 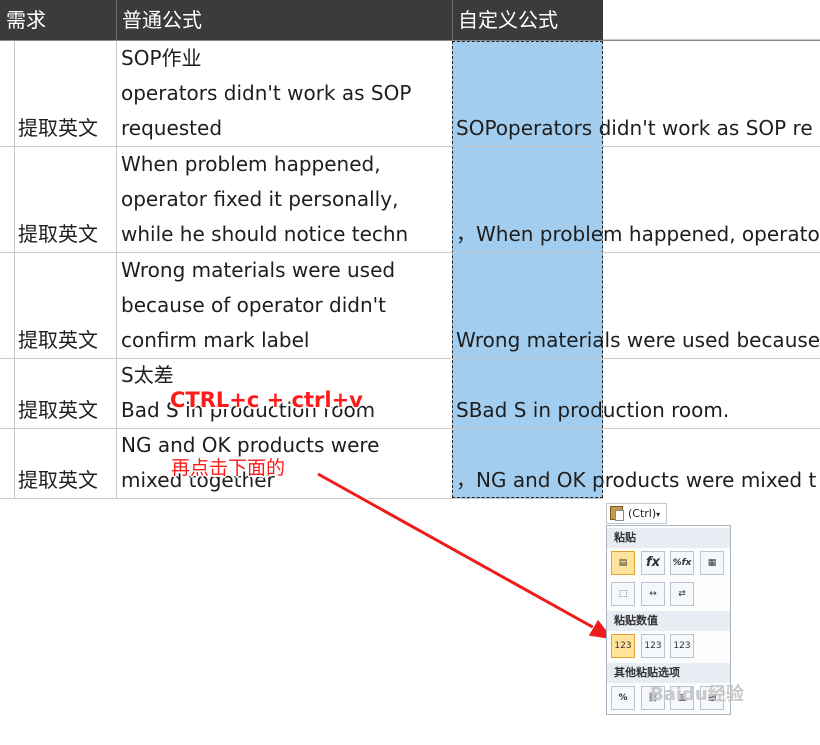 I want to click on formula-icon: fx, so click(x=653, y=563).